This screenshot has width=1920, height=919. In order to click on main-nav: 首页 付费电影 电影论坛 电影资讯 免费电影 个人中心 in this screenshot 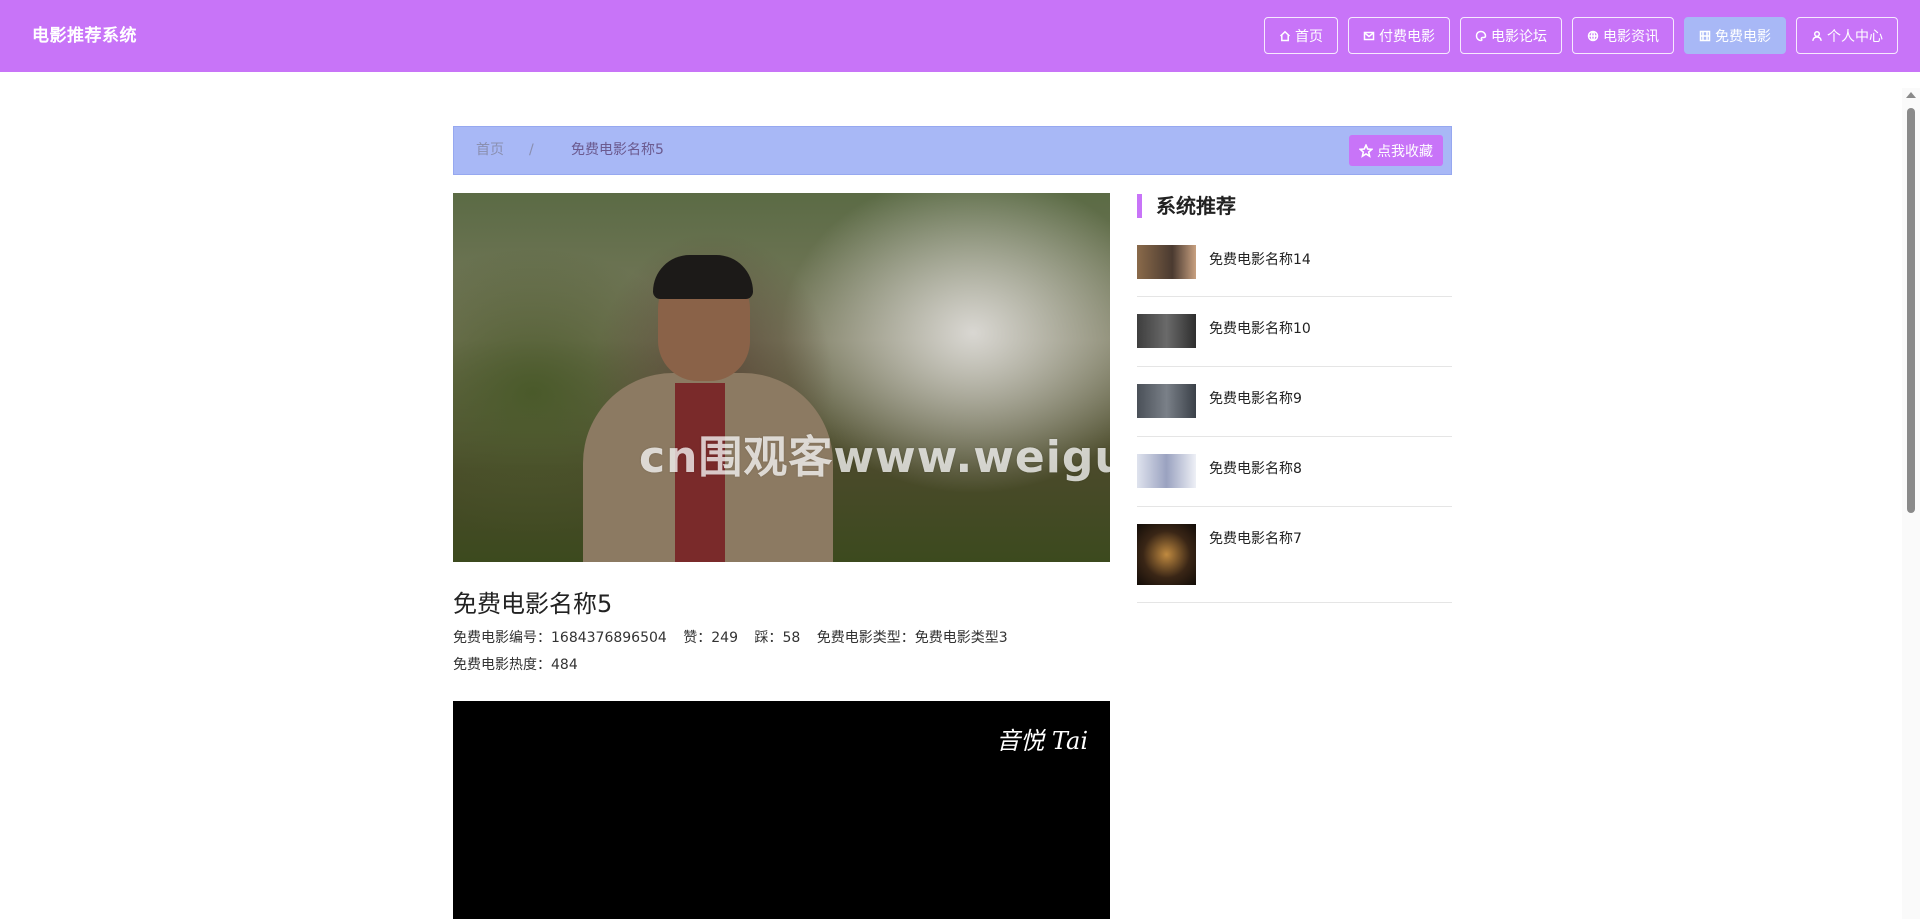, I will do `click(1581, 35)`.